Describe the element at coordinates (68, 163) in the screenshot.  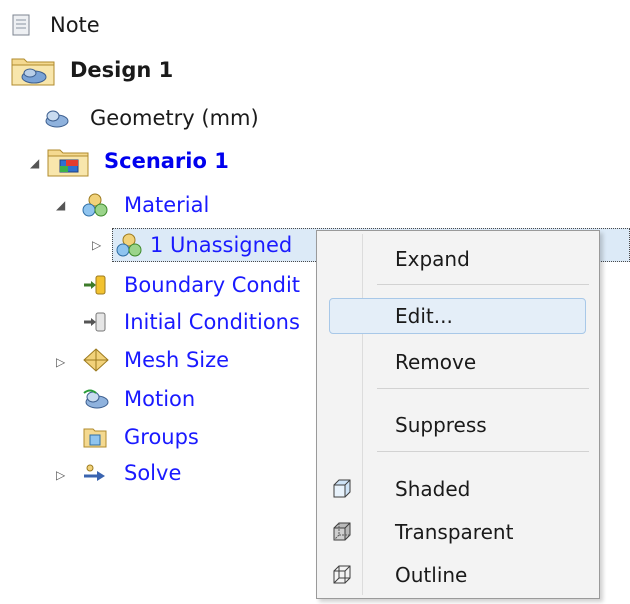
I see `scenario-folder-icon` at that location.